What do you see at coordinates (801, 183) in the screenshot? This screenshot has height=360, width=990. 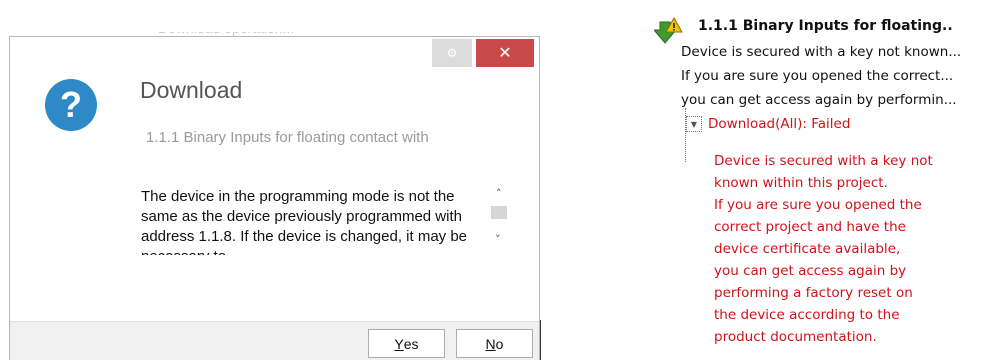 I see `error-detail-line: known within this project.` at bounding box center [801, 183].